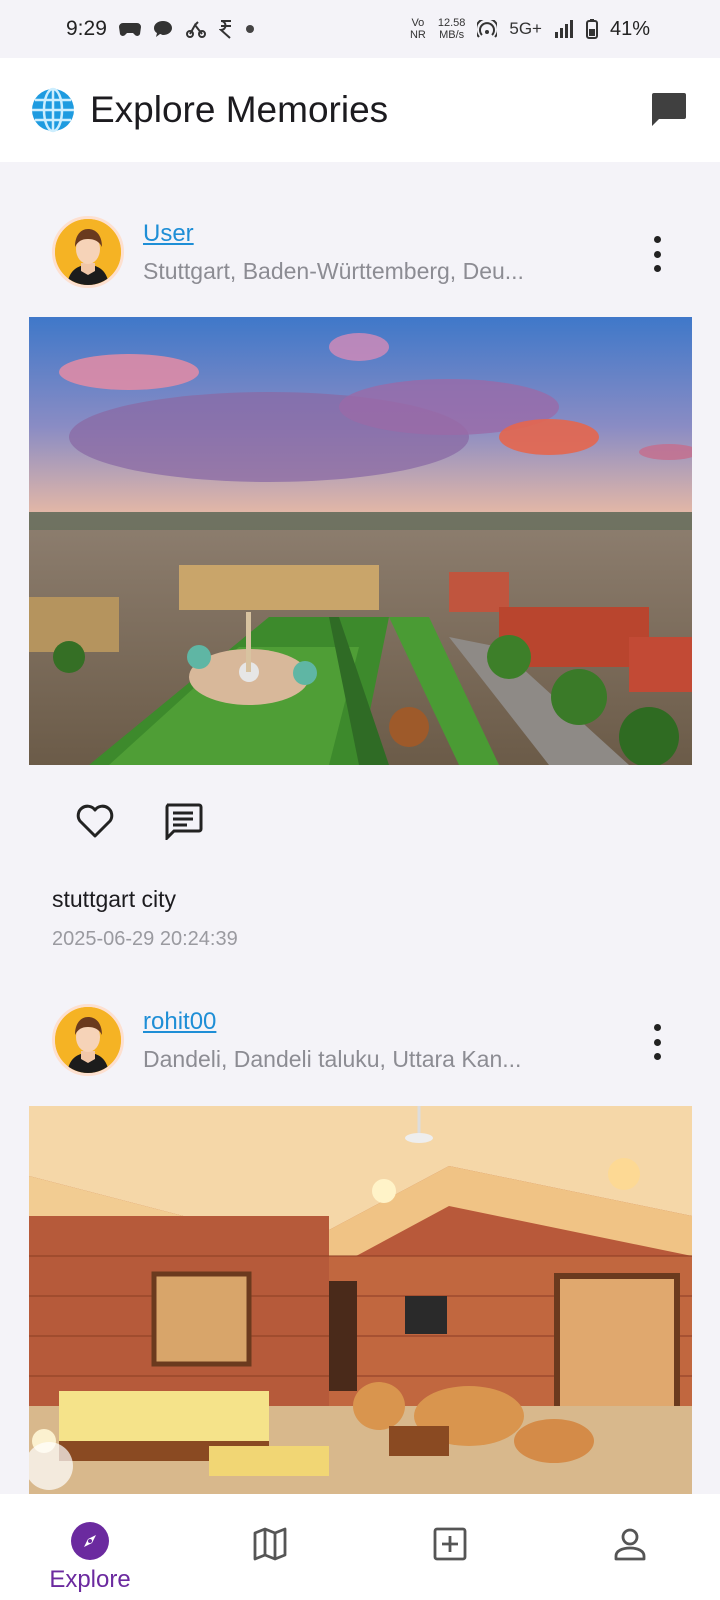 The image size is (720, 1600). Describe the element at coordinates (183, 821) in the screenshot. I see `comment-button` at that location.